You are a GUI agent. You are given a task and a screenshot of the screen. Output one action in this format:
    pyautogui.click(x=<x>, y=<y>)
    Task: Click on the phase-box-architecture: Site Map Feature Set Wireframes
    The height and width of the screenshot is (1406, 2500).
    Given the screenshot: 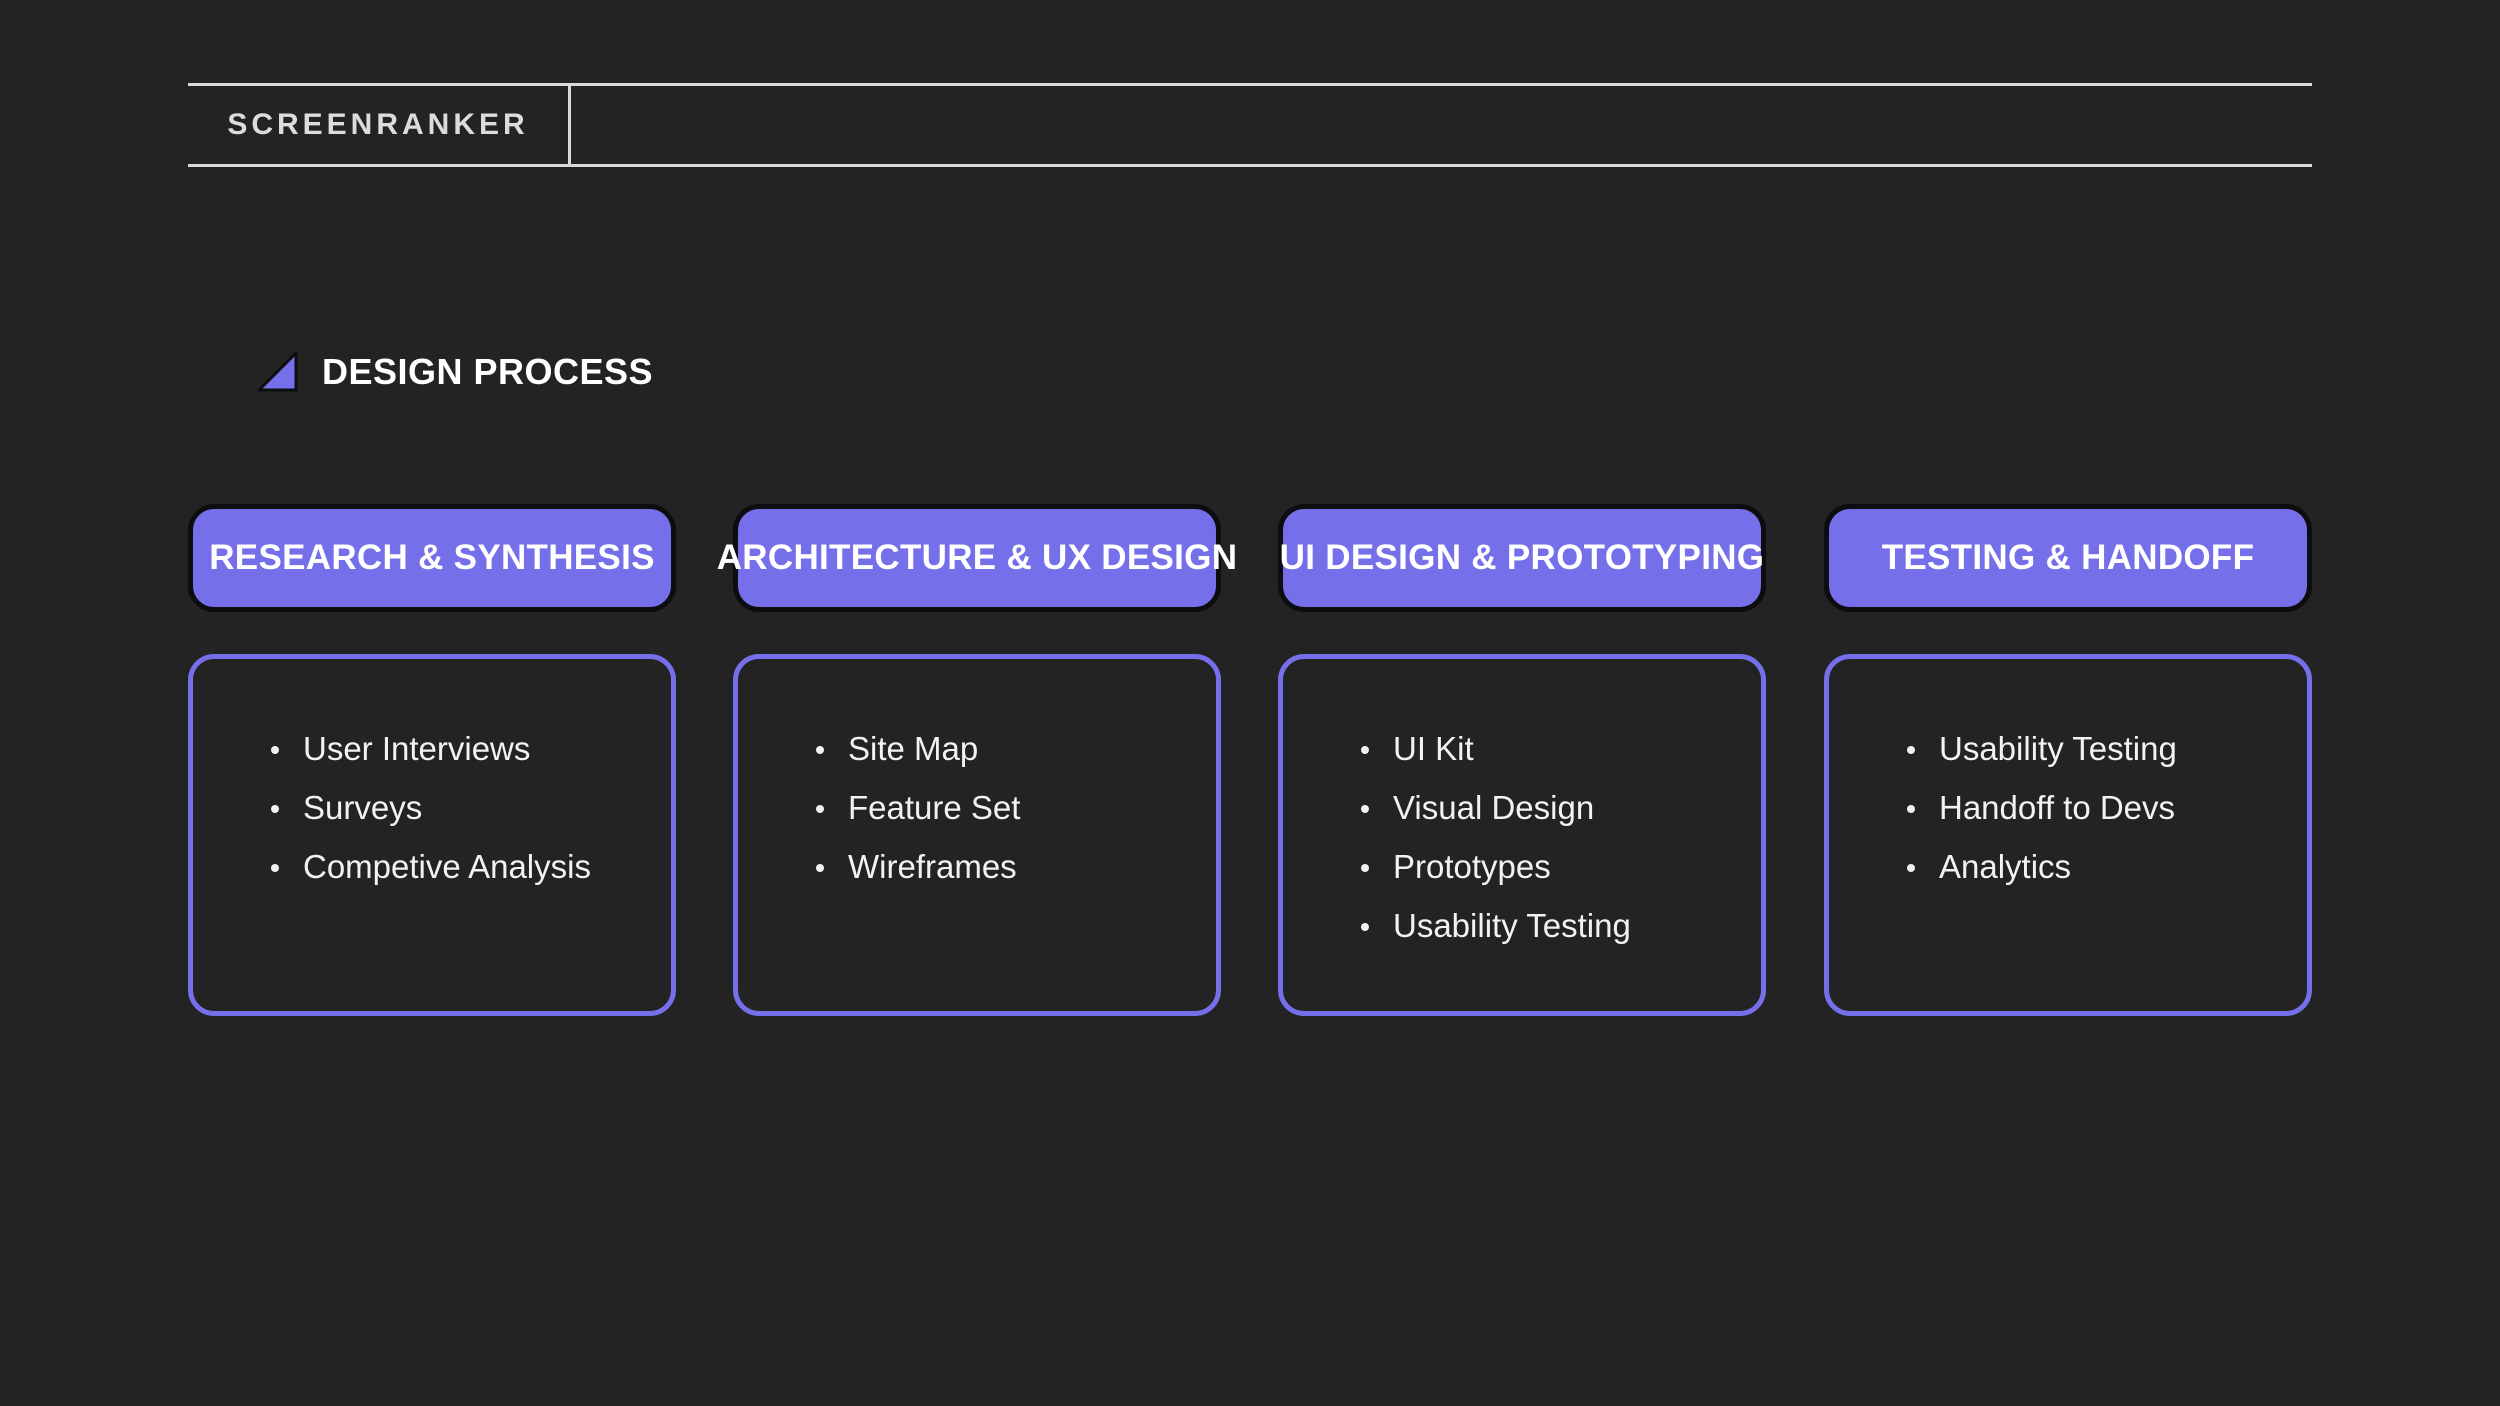 What is the action you would take?
    pyautogui.click(x=977, y=835)
    